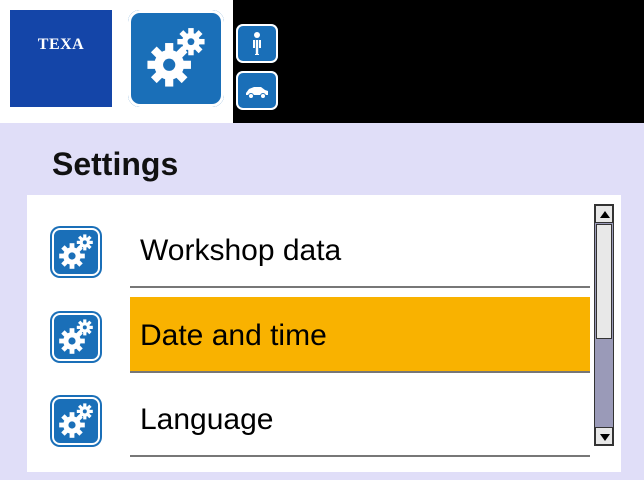 Image resolution: width=644 pixels, height=480 pixels. I want to click on vertical-scrollbar, so click(604, 325).